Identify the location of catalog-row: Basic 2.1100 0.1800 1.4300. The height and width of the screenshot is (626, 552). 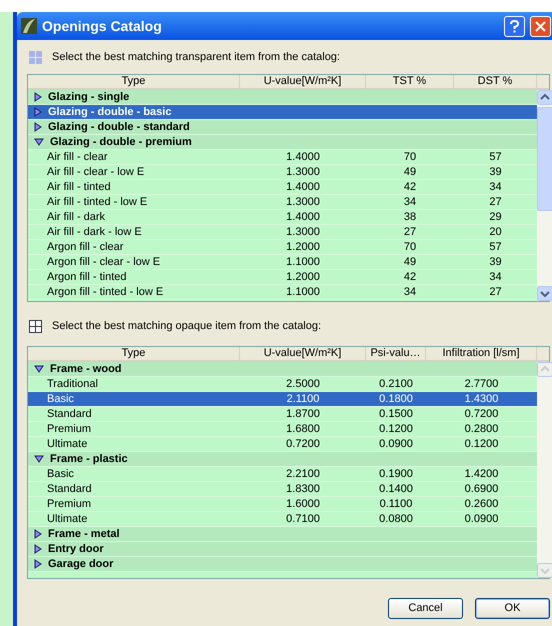
(282, 399).